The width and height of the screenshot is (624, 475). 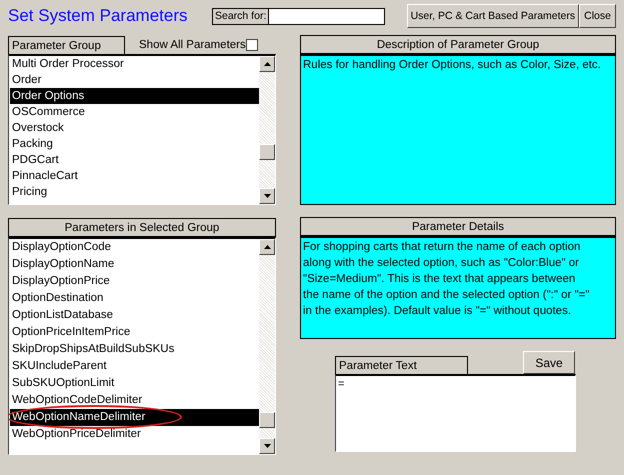 I want to click on details-heading: Parameter Details, so click(x=458, y=226).